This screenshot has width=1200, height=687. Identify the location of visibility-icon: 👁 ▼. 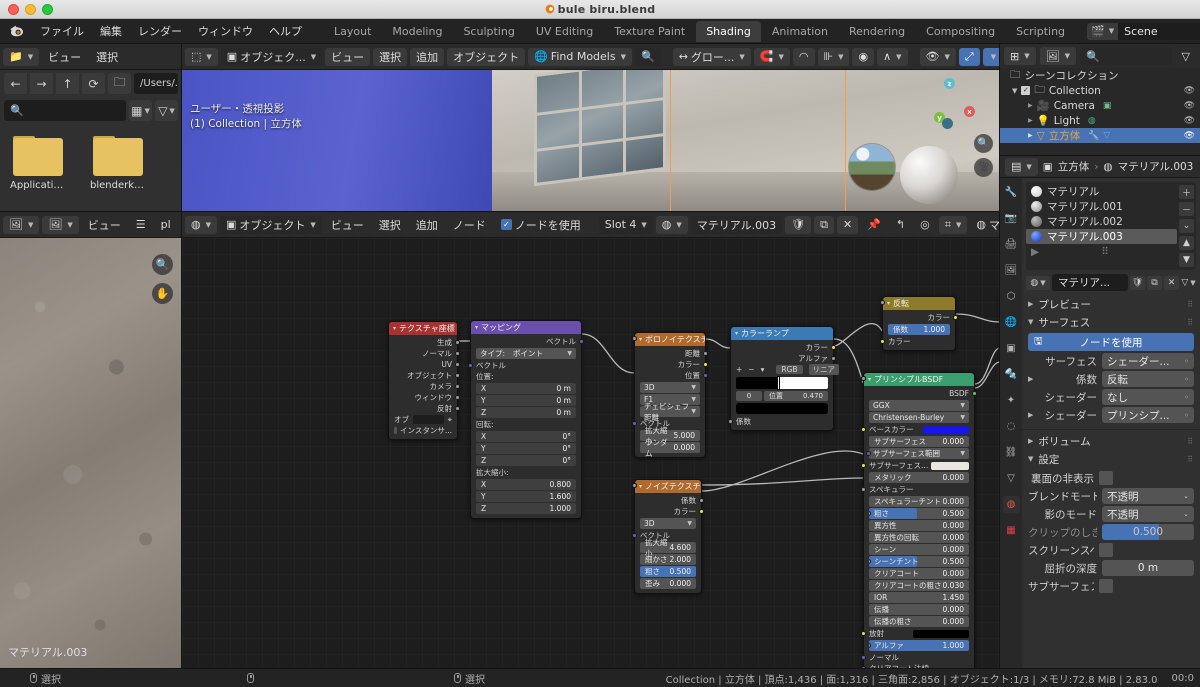
(937, 56).